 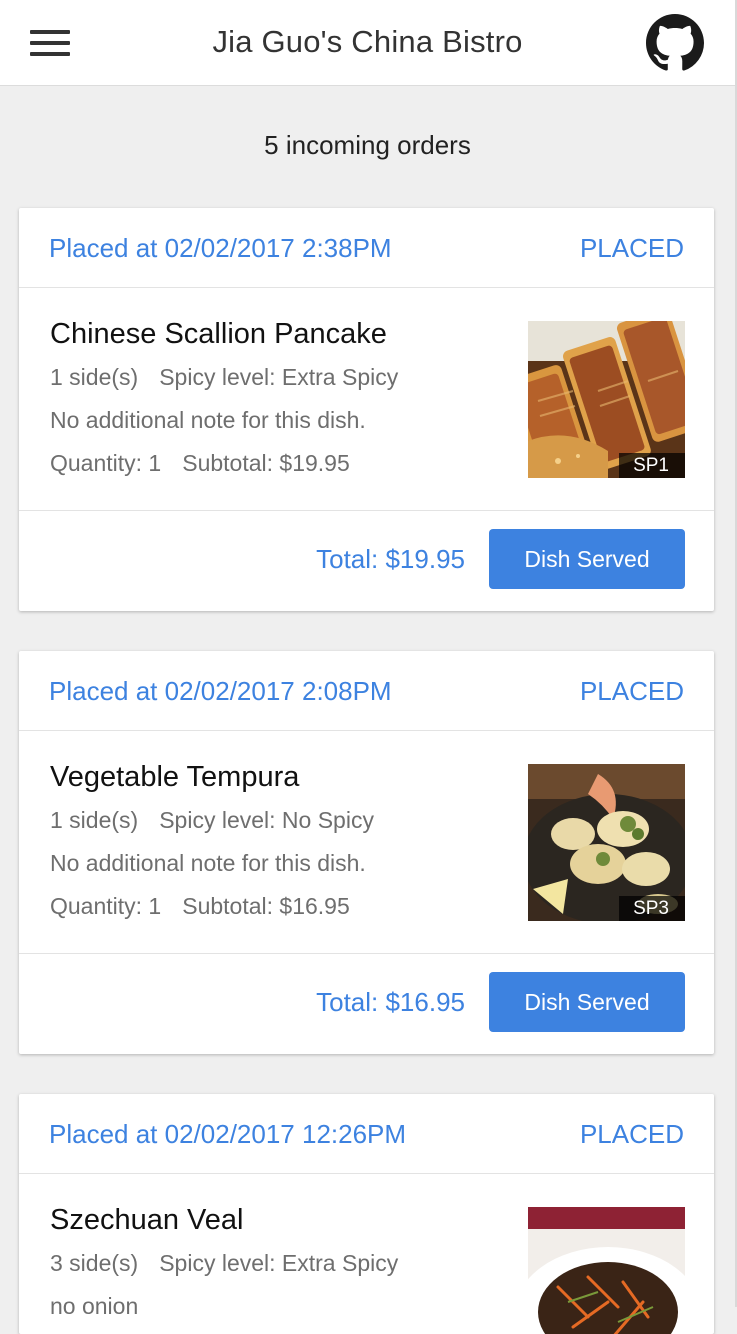 I want to click on dish-subtotal: Subtotal: $16.95, so click(x=266, y=906).